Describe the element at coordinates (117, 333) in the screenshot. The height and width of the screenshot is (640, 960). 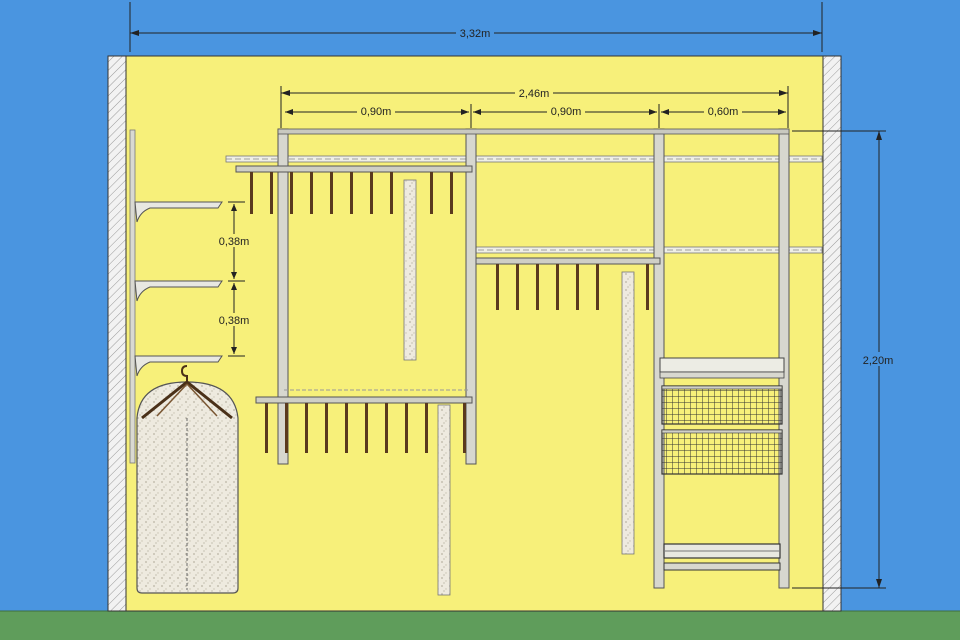
I see `side-wall-left` at that location.